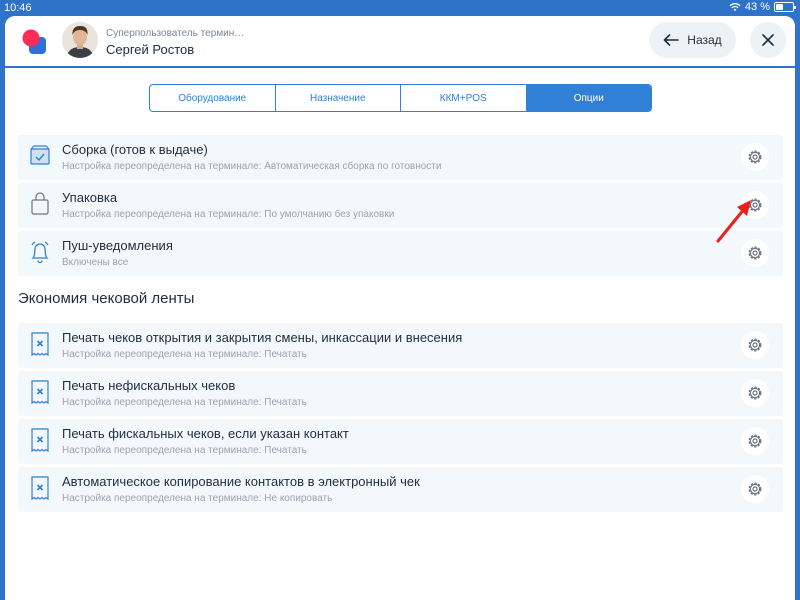 The height and width of the screenshot is (600, 800). What do you see at coordinates (117, 245) in the screenshot?
I see `option-title: Пуш-уведомления` at bounding box center [117, 245].